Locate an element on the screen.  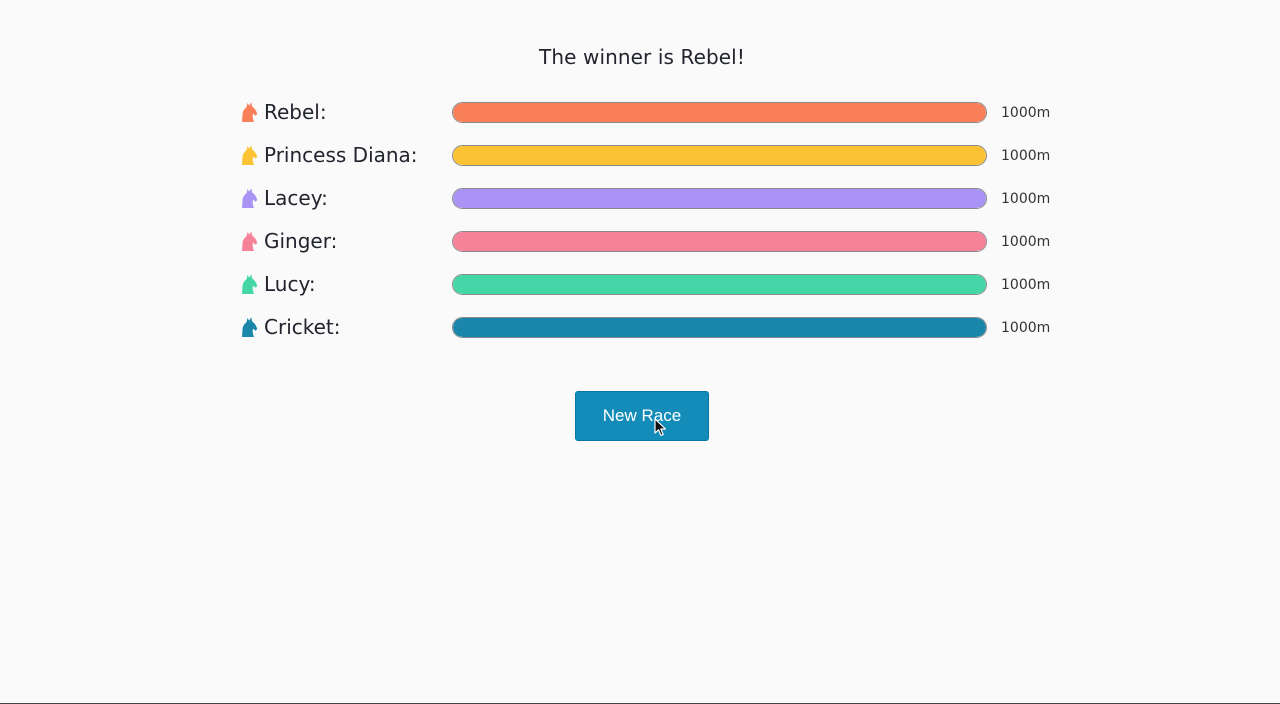
horse-row-lacey: Lacey: 1000m is located at coordinates (648, 199).